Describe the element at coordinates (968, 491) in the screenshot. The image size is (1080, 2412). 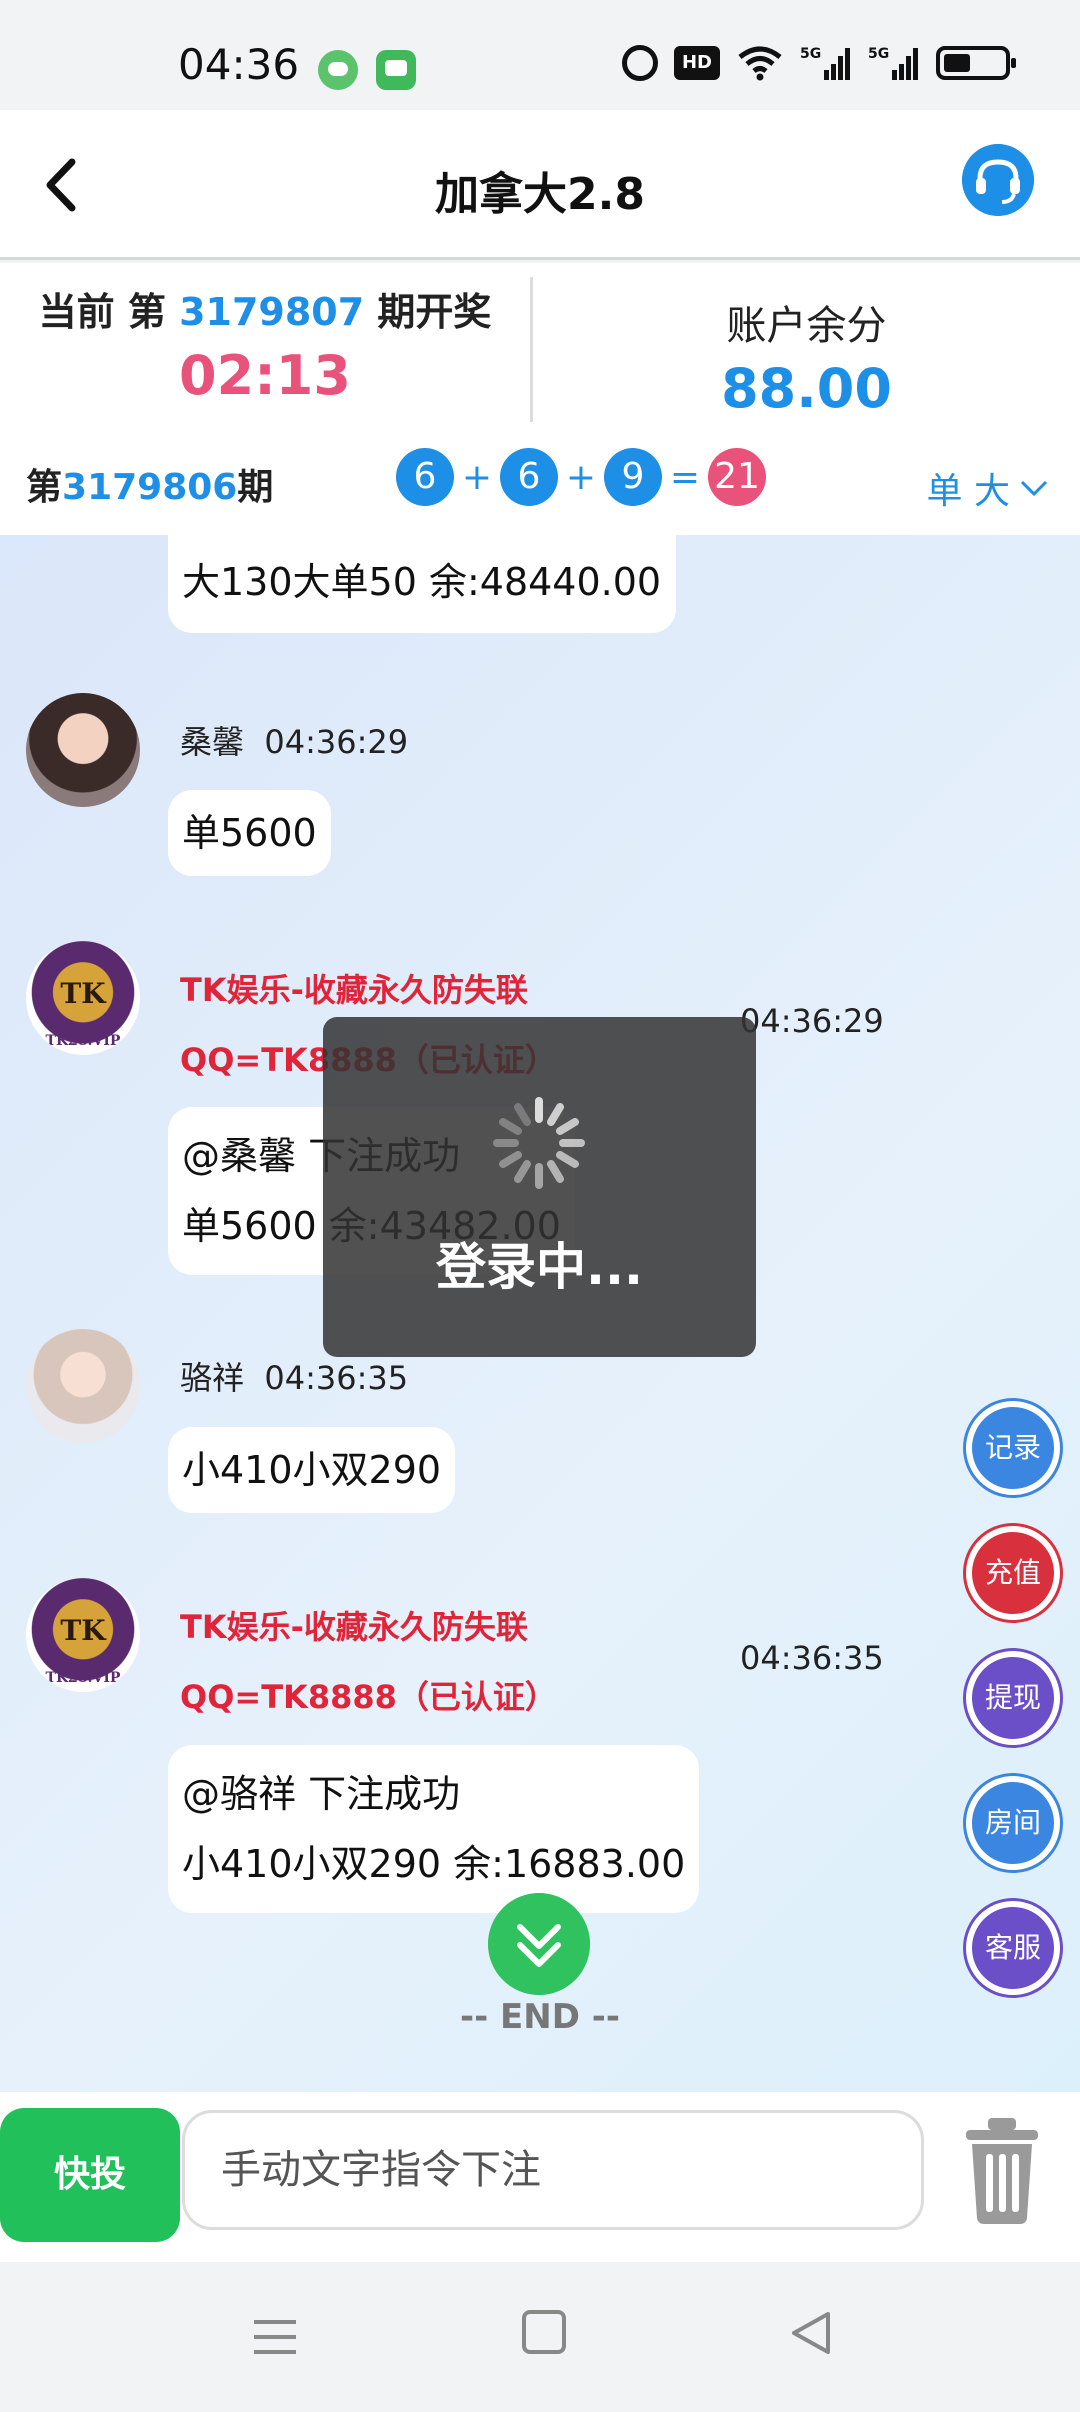
I see `result-tag-label: 单 大` at that location.